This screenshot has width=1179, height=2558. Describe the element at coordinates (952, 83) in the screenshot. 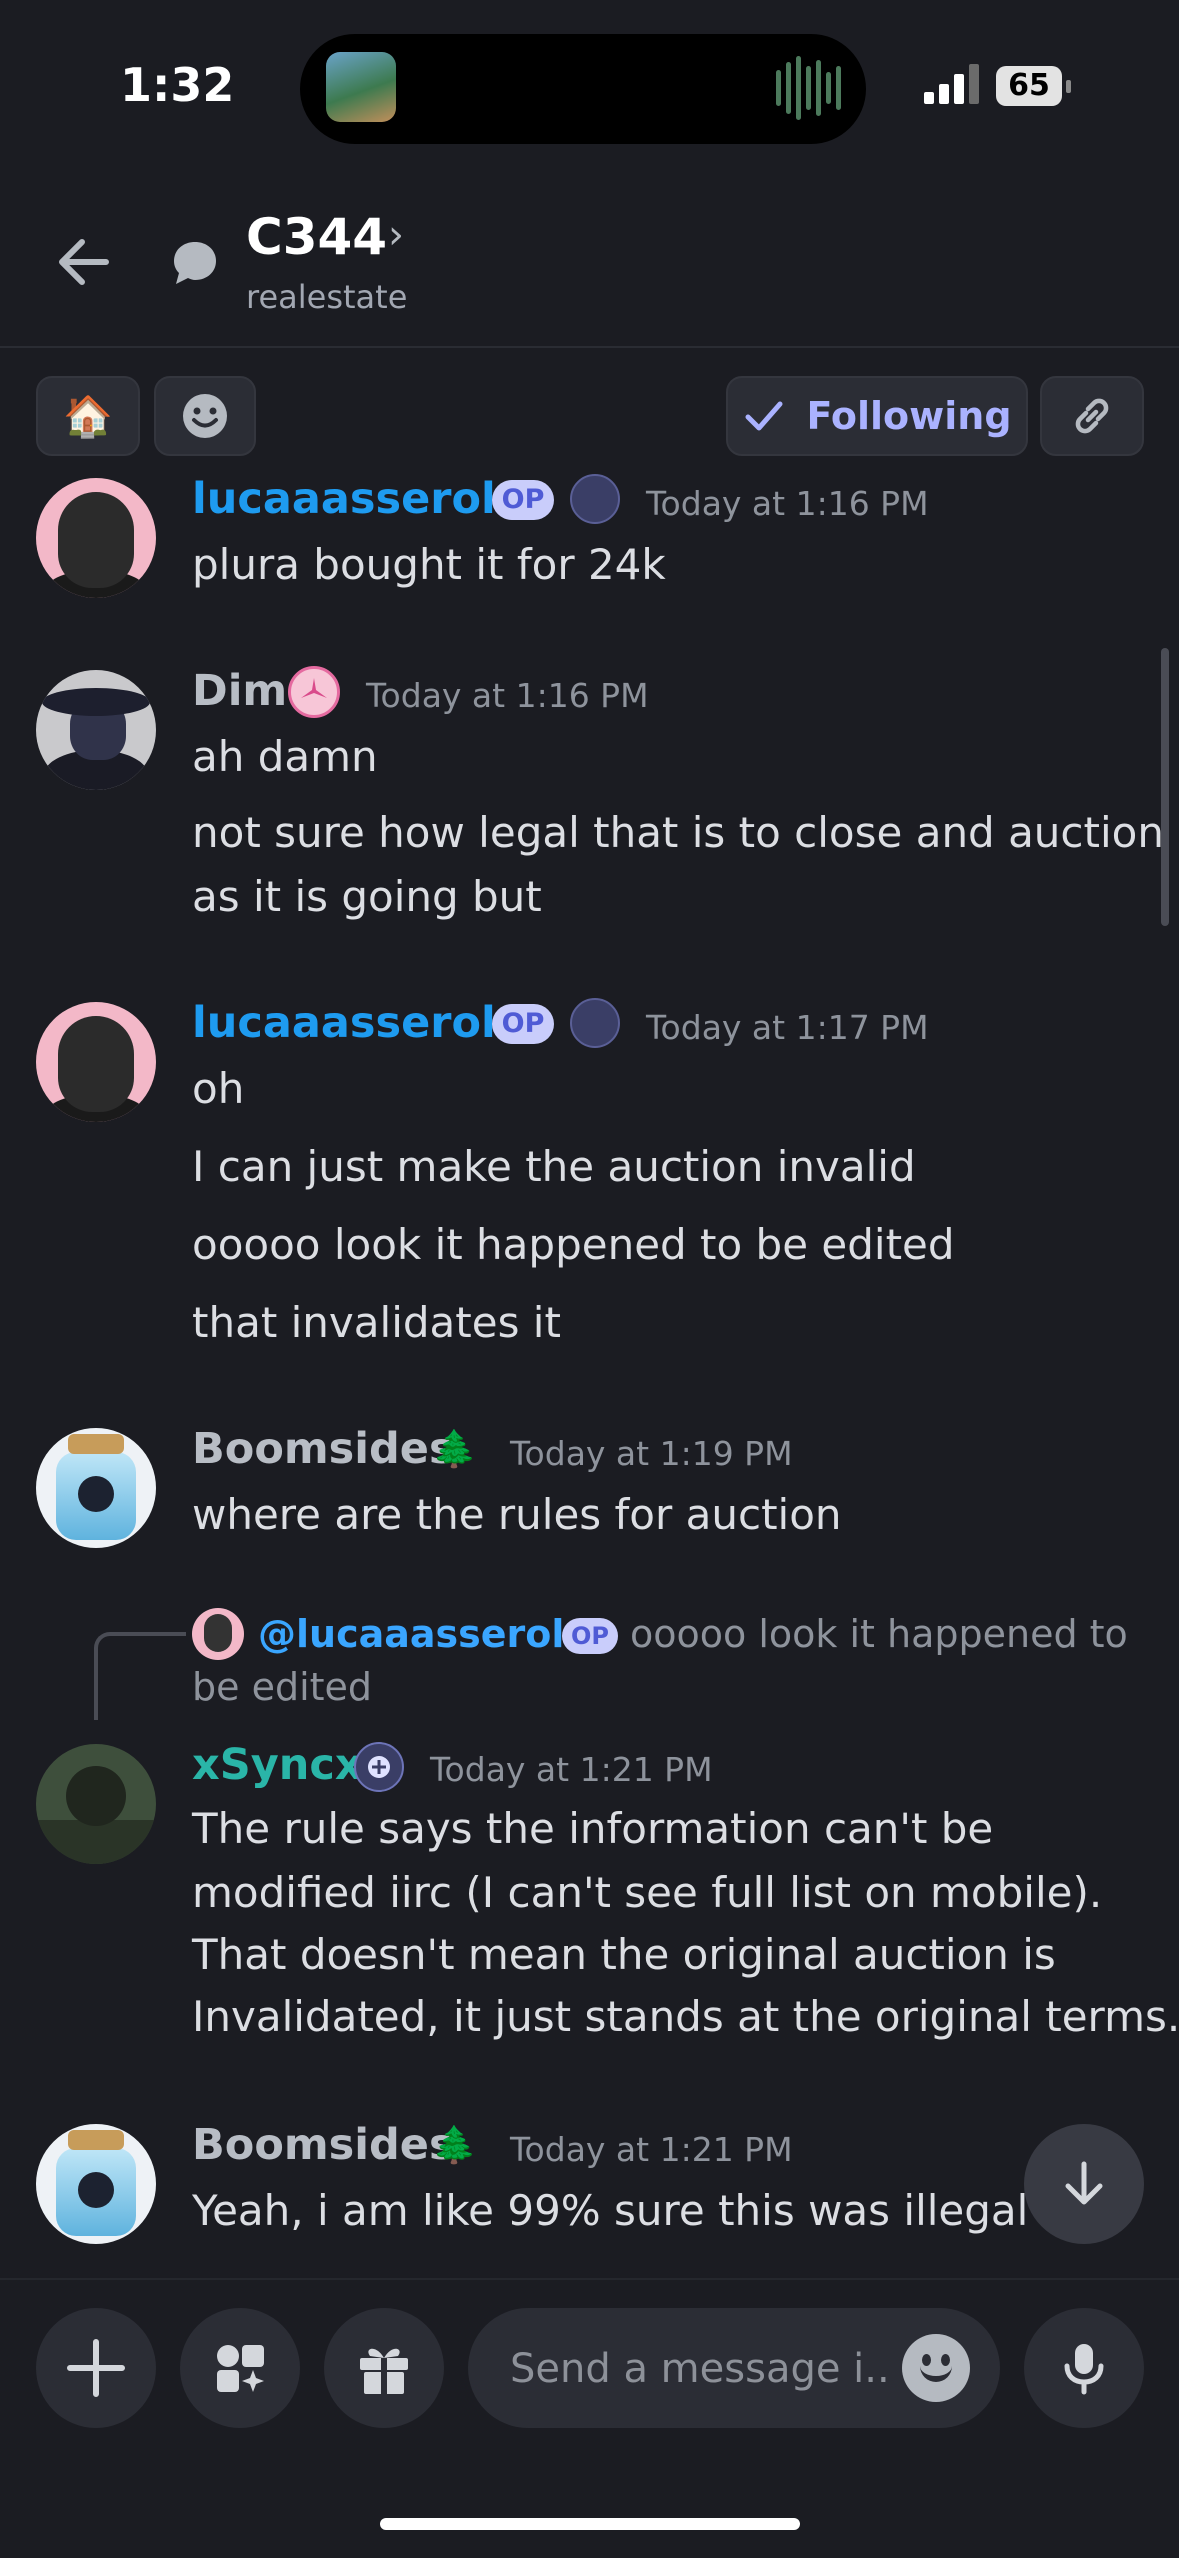

I see `cellular-signal-icon` at that location.